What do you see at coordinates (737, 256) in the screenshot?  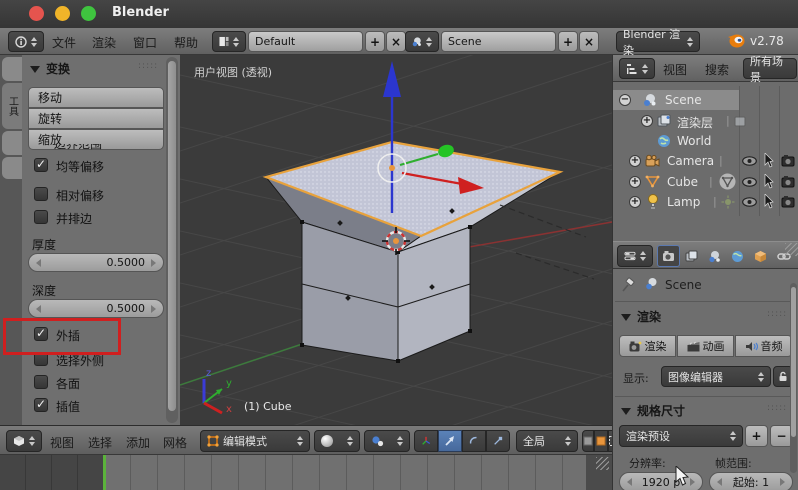 I see `properties-tab-world` at bounding box center [737, 256].